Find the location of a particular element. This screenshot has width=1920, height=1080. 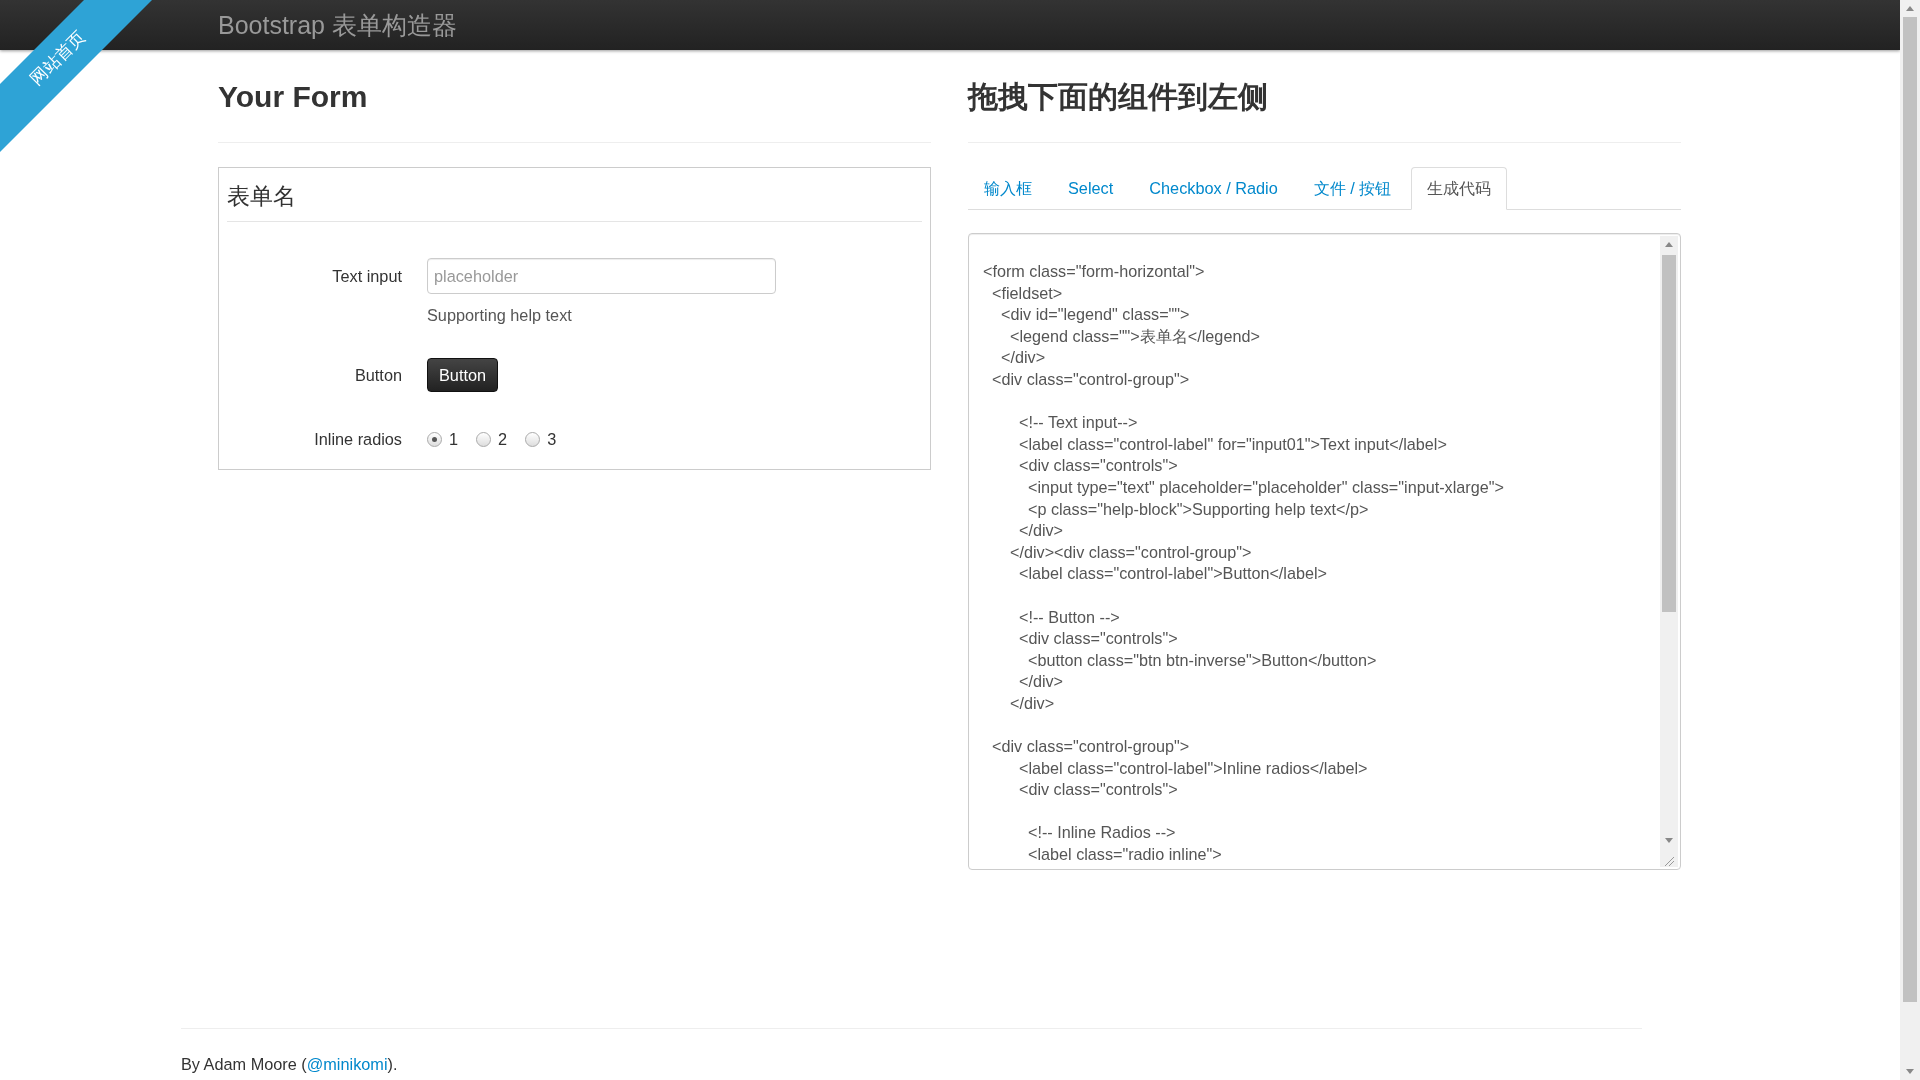

field-label: Inline radios is located at coordinates (358, 439).